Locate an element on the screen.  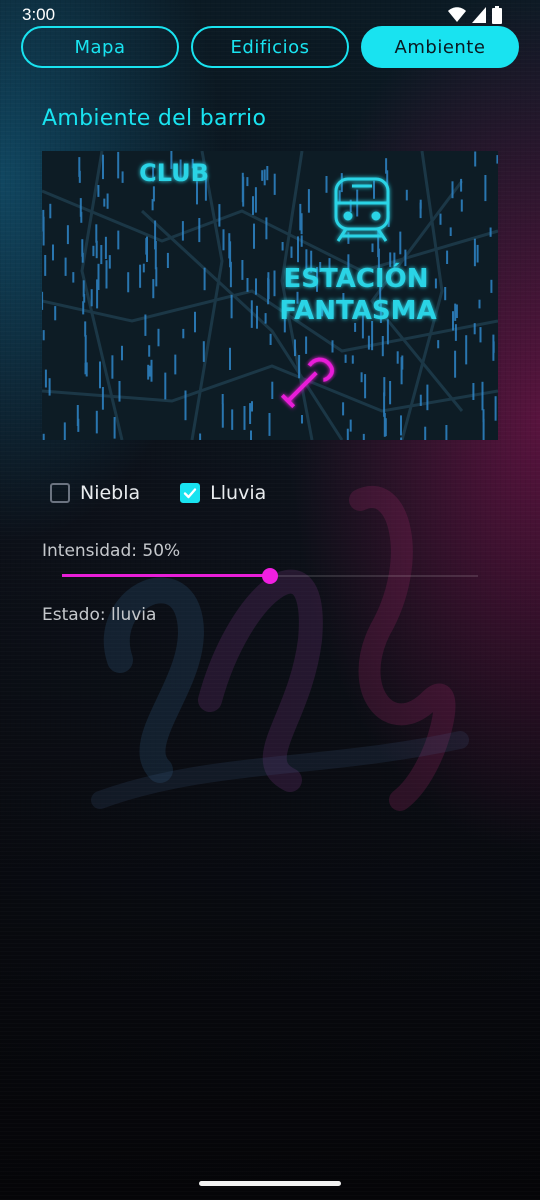
niebla-checkbox is located at coordinates (60, 493).